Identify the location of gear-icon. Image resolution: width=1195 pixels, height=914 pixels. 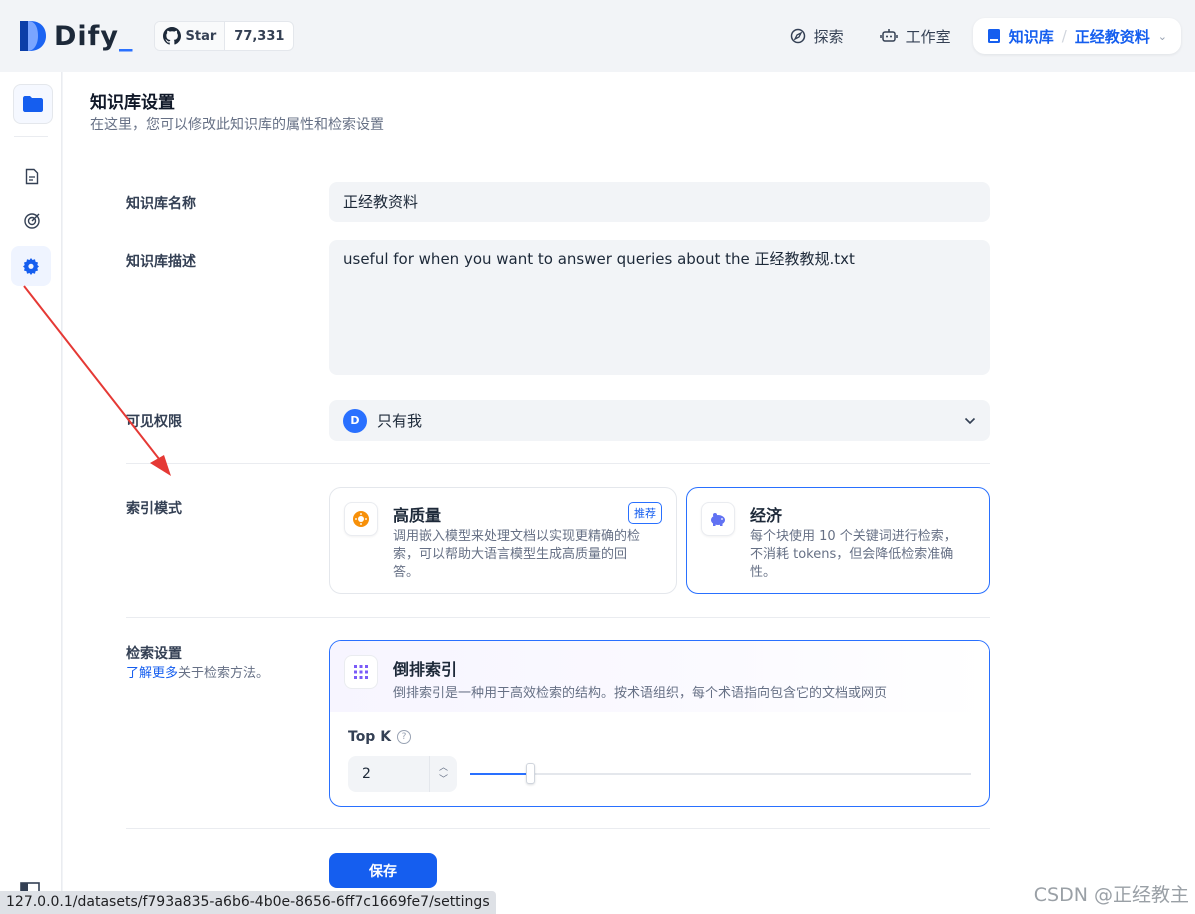
(31, 266).